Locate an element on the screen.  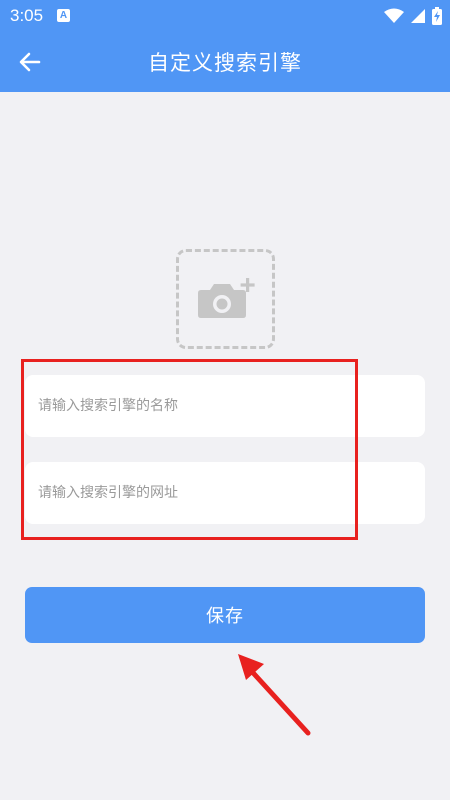
icon-upload-button is located at coordinates (225, 299).